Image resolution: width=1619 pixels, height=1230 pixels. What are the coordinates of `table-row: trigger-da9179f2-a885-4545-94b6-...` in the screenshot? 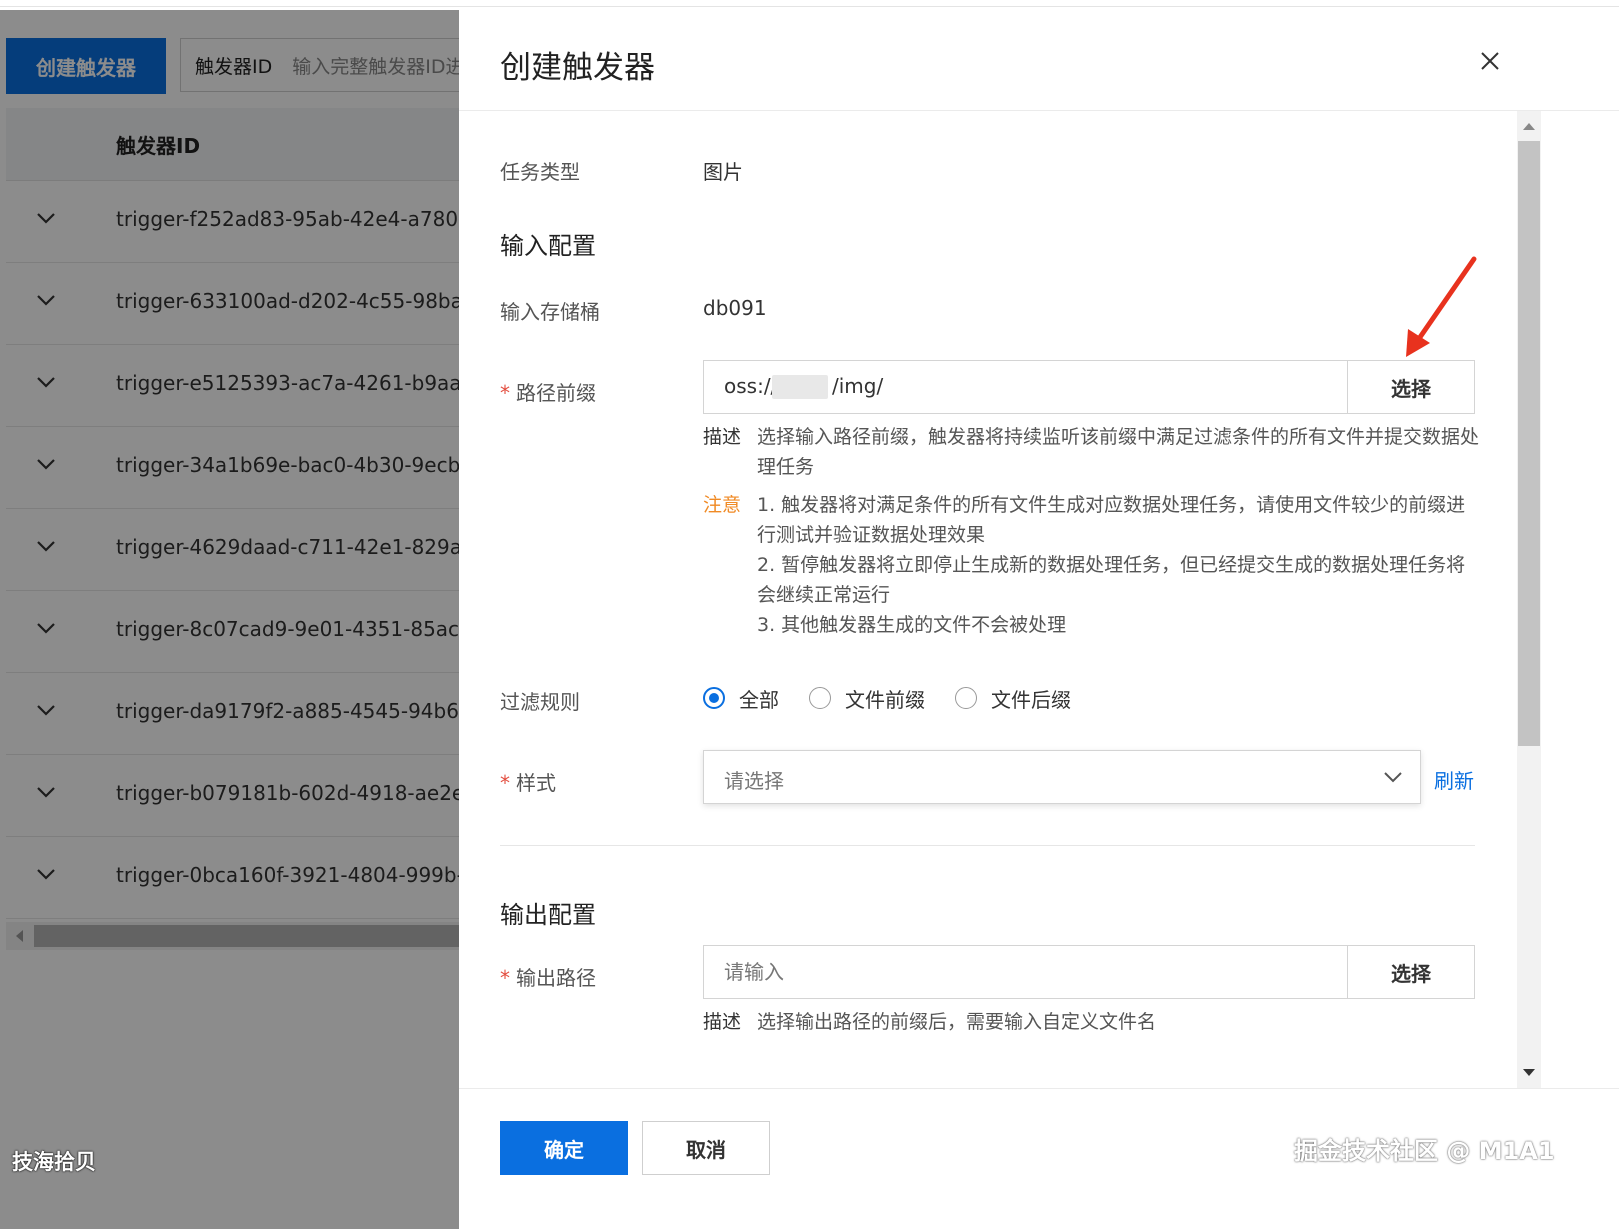 It's located at (241, 714).